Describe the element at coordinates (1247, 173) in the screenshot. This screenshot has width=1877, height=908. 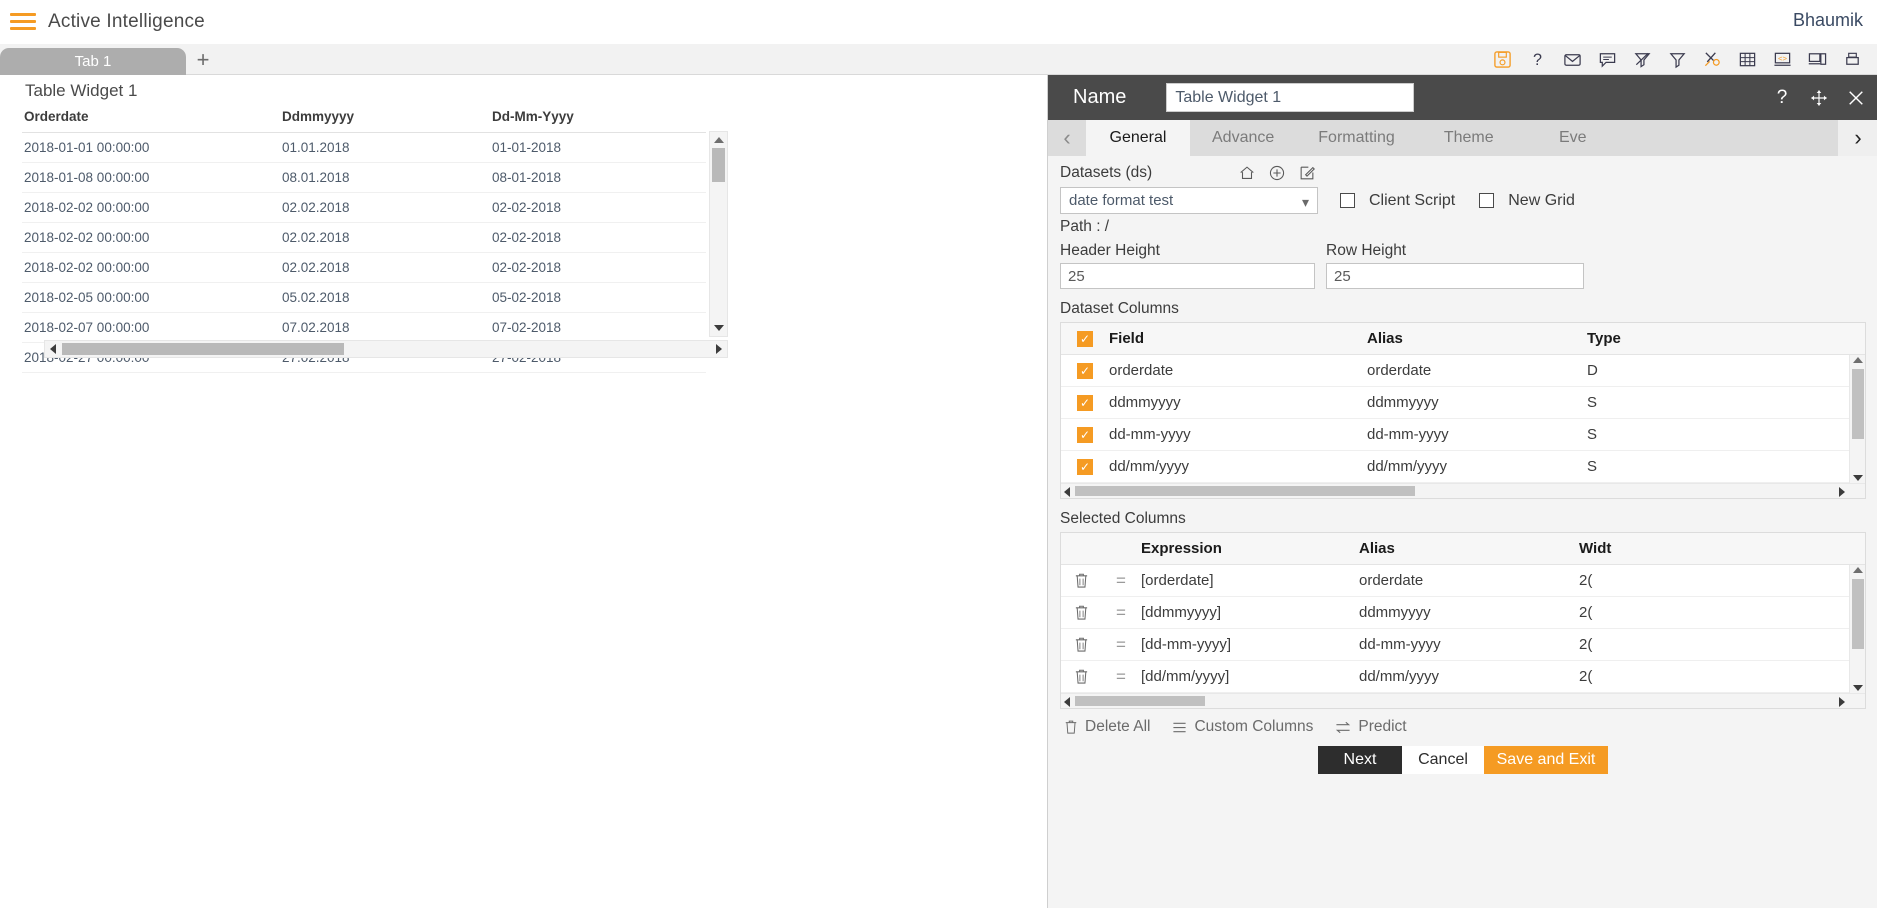
I see `home-icon` at that location.